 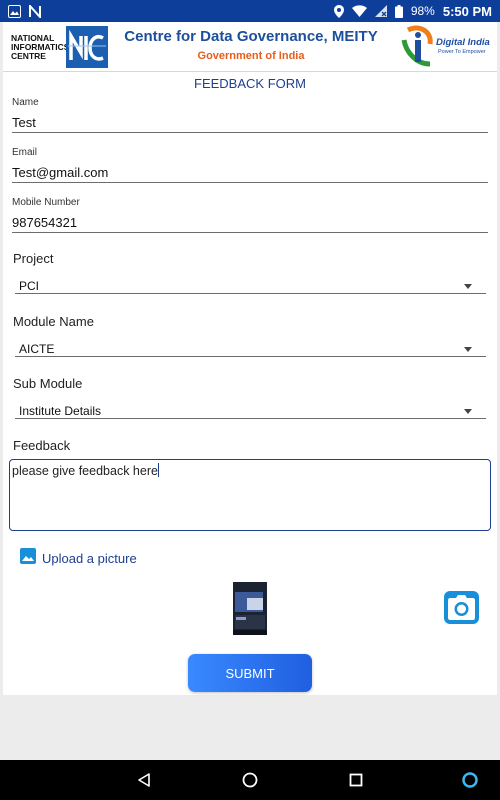 I want to click on digital-india-logo: Digital India Power To Empower, so click(x=445, y=47).